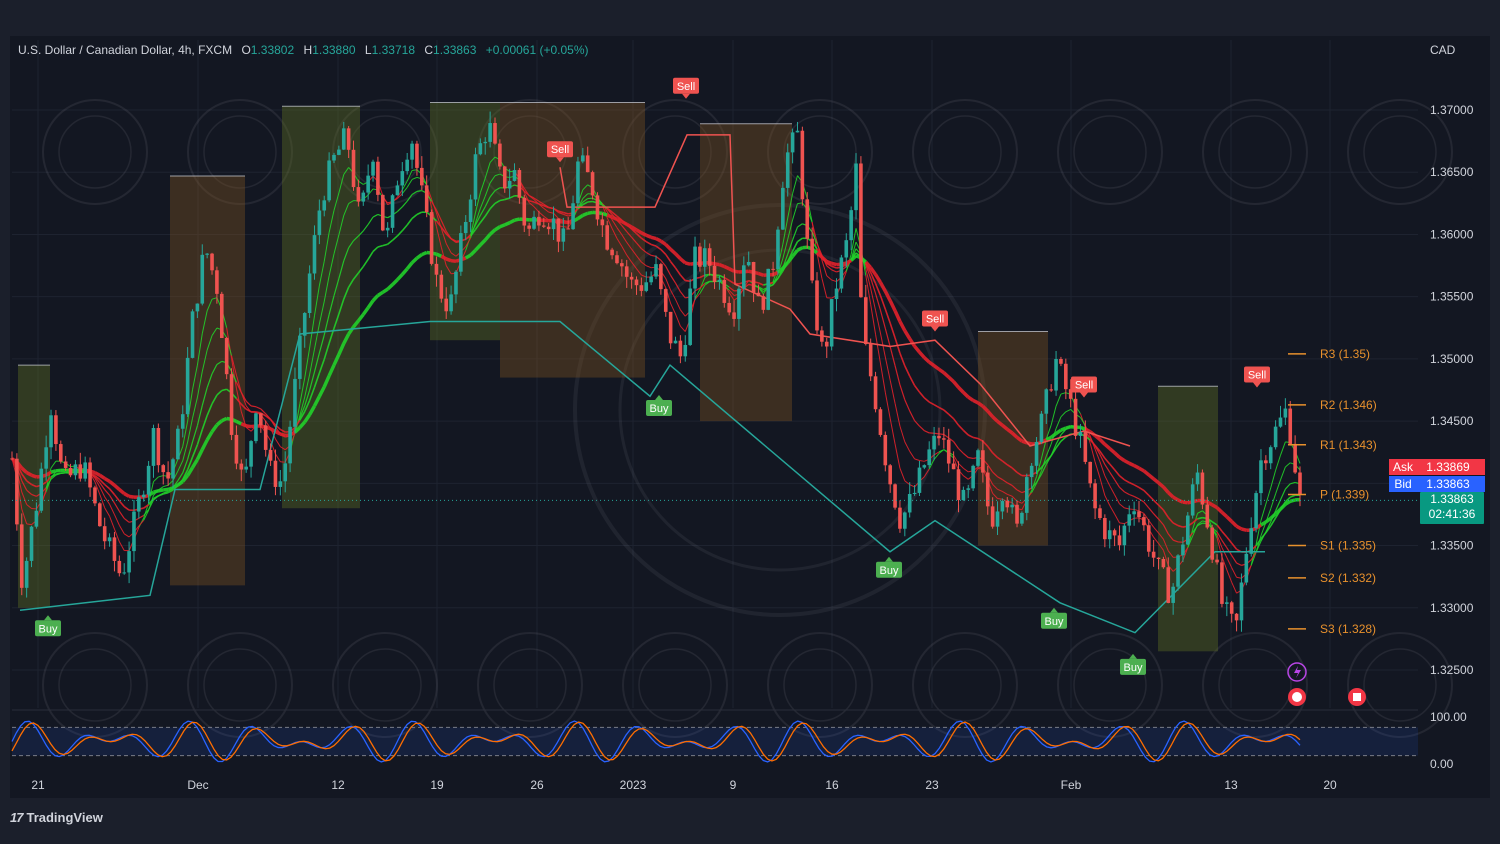  Describe the element at coordinates (1452, 670) in the screenshot. I see `price-tick-label: 1.32500` at that location.